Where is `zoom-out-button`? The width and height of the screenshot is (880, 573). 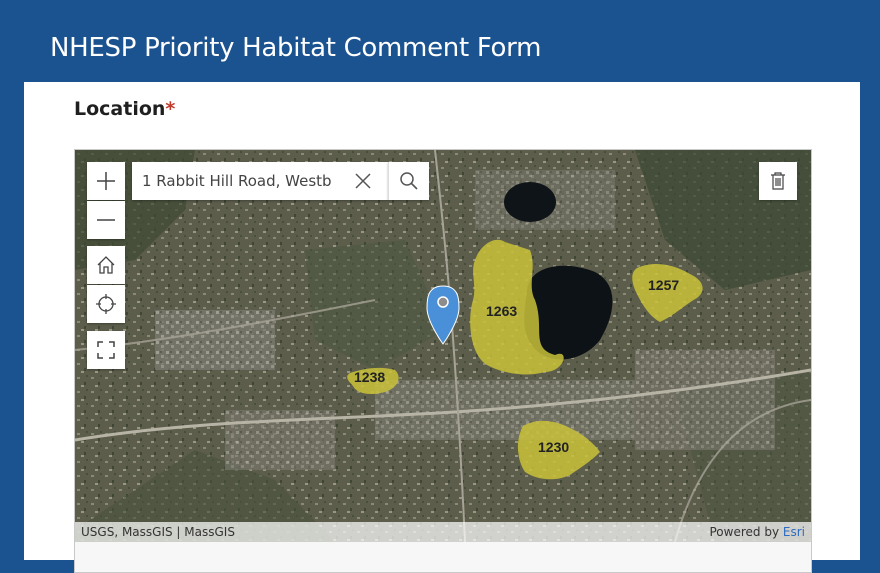 zoom-out-button is located at coordinates (106, 220).